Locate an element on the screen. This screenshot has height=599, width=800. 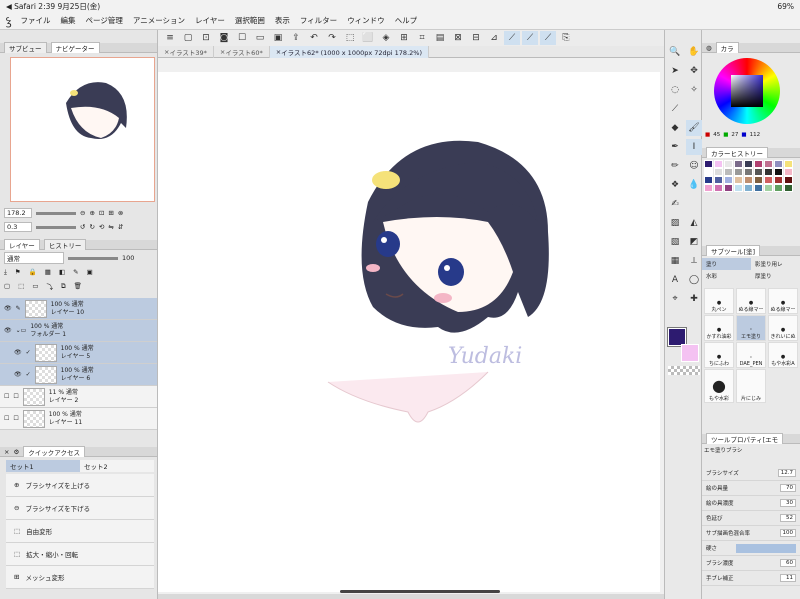
fit-icon: ⊡ is located at coordinates (101, 213).